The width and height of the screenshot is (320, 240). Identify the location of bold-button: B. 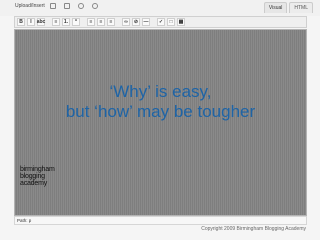
(21, 22).